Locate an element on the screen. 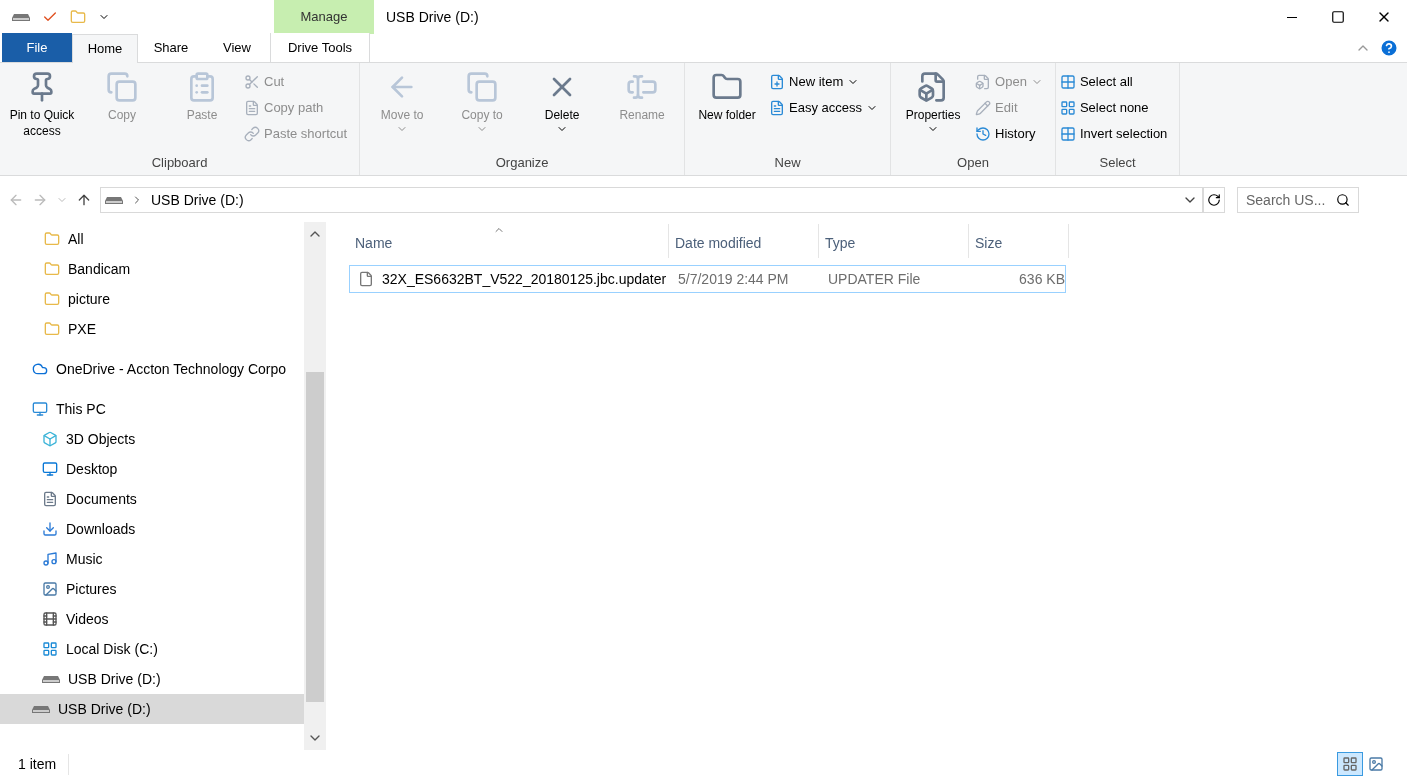  ribbon-button: New item is located at coordinates (824, 82).